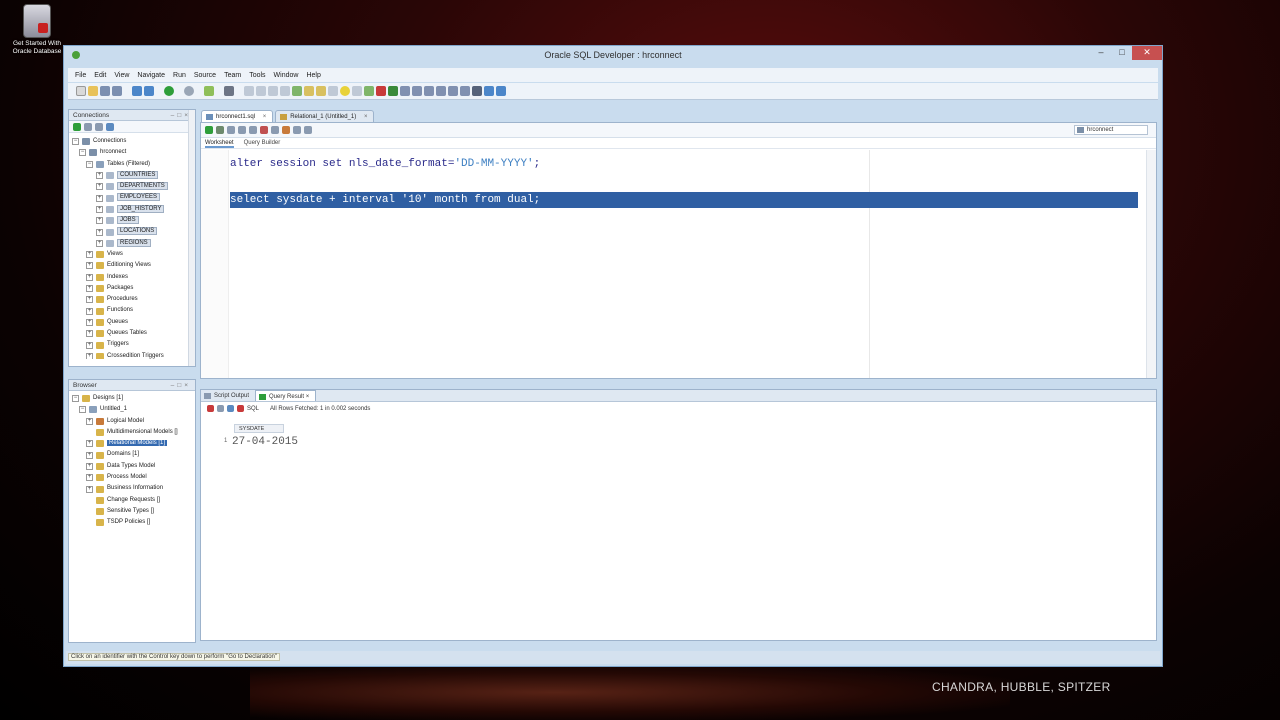 The image size is (1280, 720). Describe the element at coordinates (237, 116) in the screenshot. I see `tab-hrconnect1-sql: hrconnect1.sql ×` at that location.